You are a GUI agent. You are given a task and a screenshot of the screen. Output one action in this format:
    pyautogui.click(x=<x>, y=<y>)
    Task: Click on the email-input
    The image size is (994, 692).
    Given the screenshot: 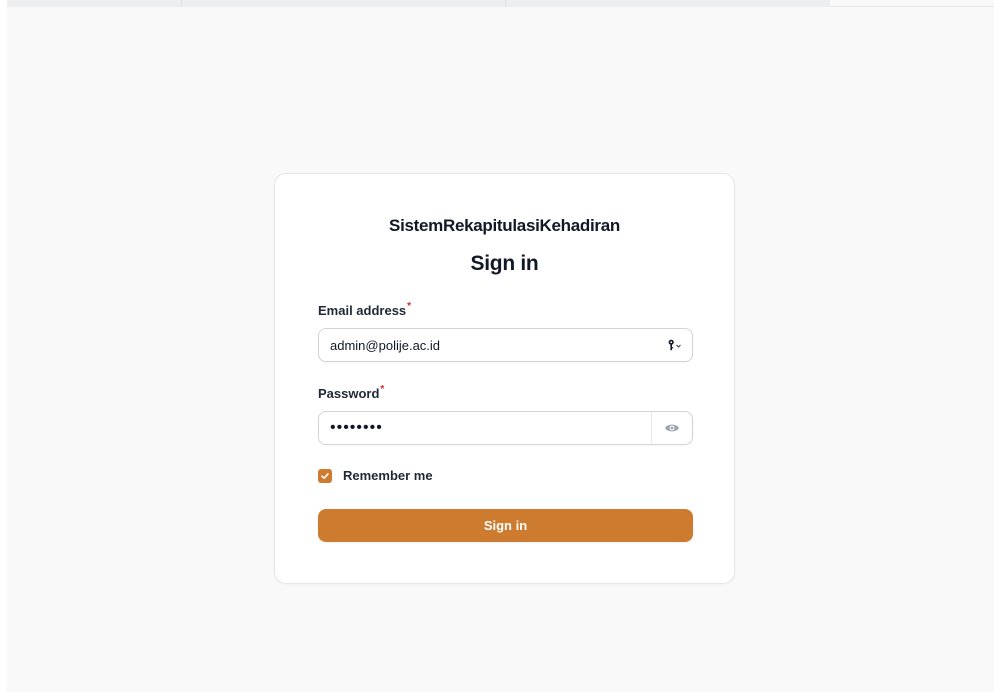 What is the action you would take?
    pyautogui.click(x=490, y=345)
    